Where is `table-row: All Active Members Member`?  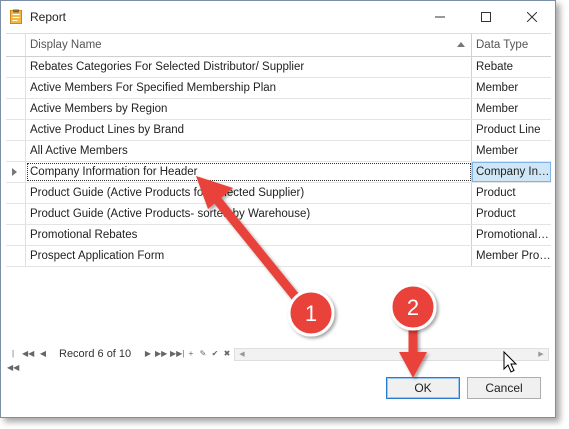 table-row: All Active Members Member is located at coordinates (278, 151).